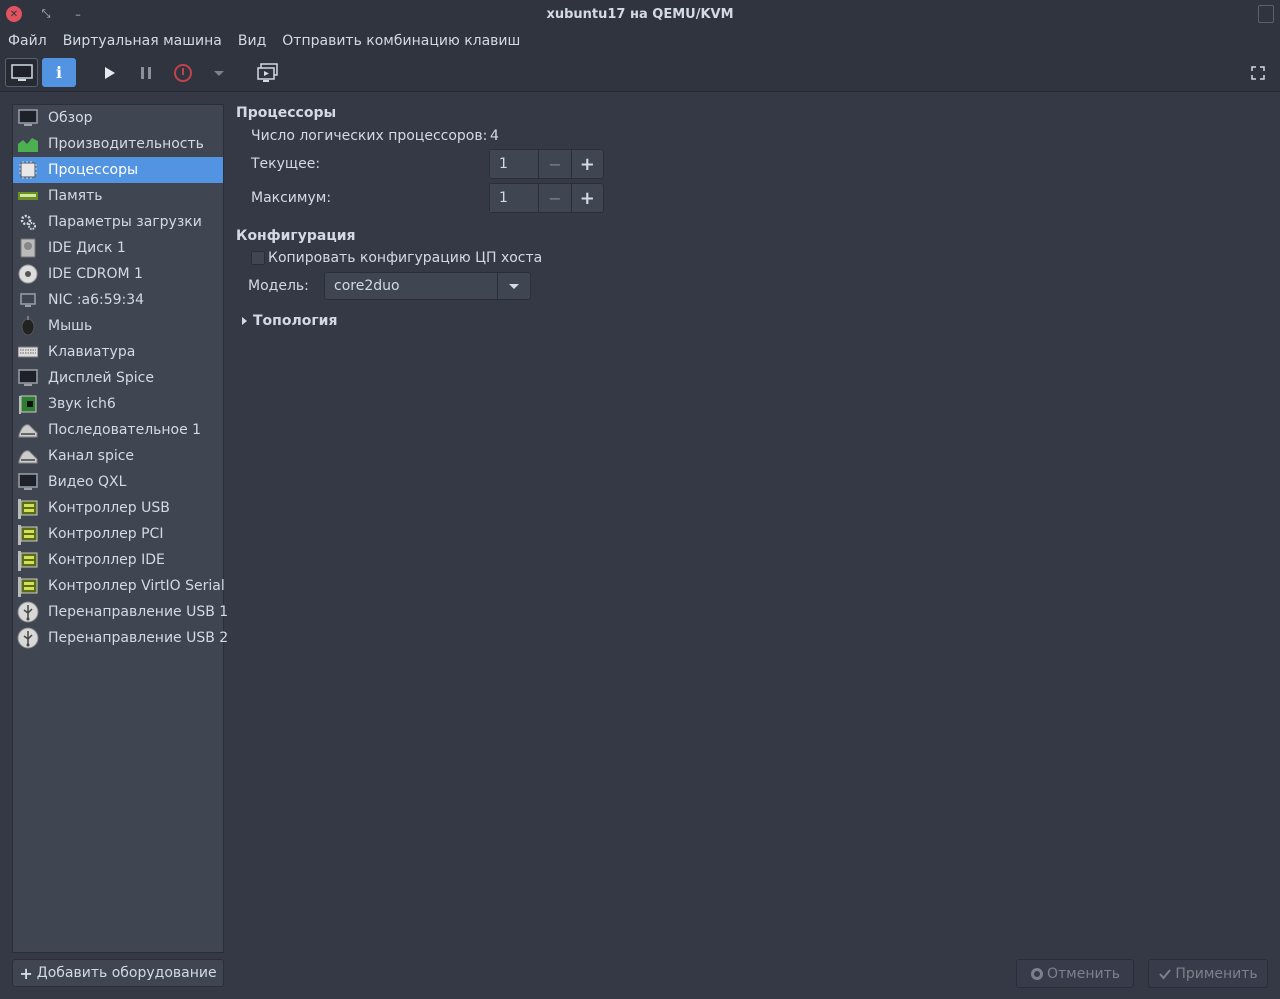  I want to click on cpu-model-value: core2duo, so click(411, 286).